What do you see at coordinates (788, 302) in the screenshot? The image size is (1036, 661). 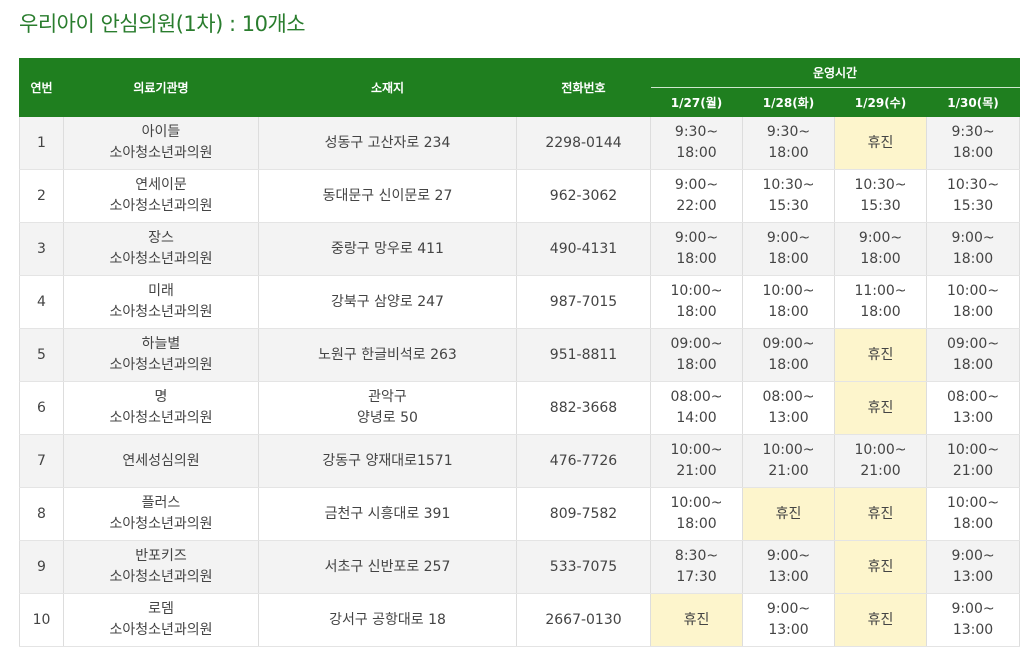 I see `cell-hours: 10:00~ 18:00` at bounding box center [788, 302].